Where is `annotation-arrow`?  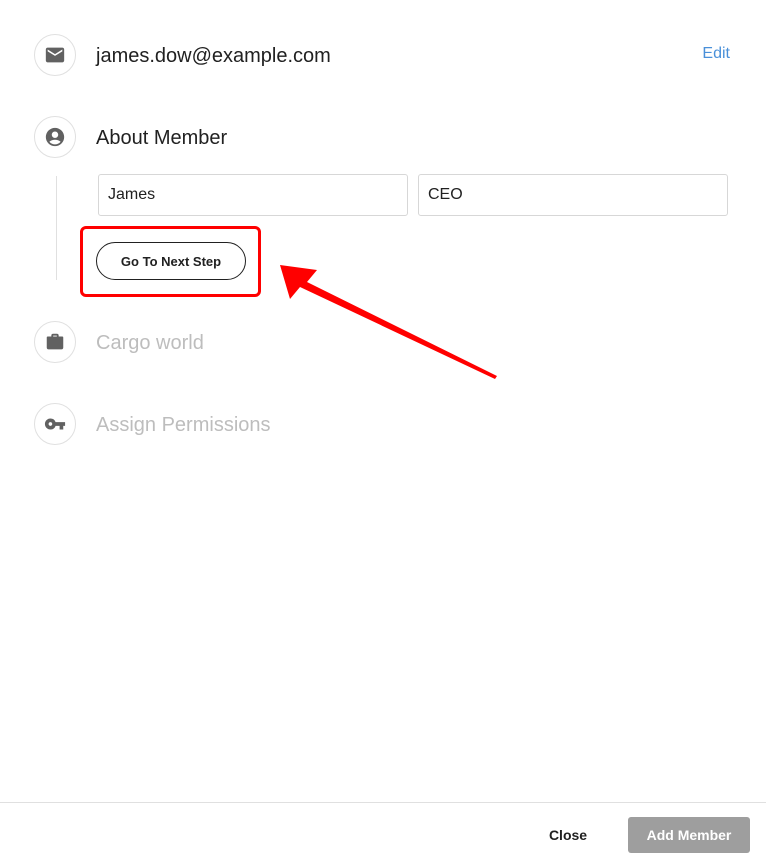
annotation-arrow is located at coordinates (388, 322).